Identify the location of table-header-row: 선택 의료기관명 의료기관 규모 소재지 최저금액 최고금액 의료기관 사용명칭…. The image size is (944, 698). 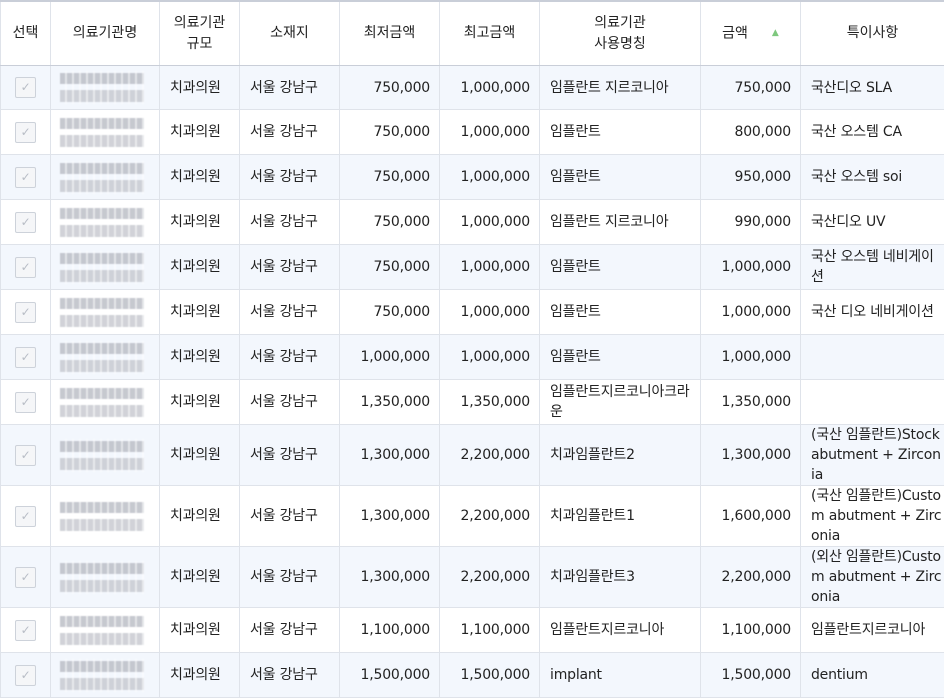
(472, 33).